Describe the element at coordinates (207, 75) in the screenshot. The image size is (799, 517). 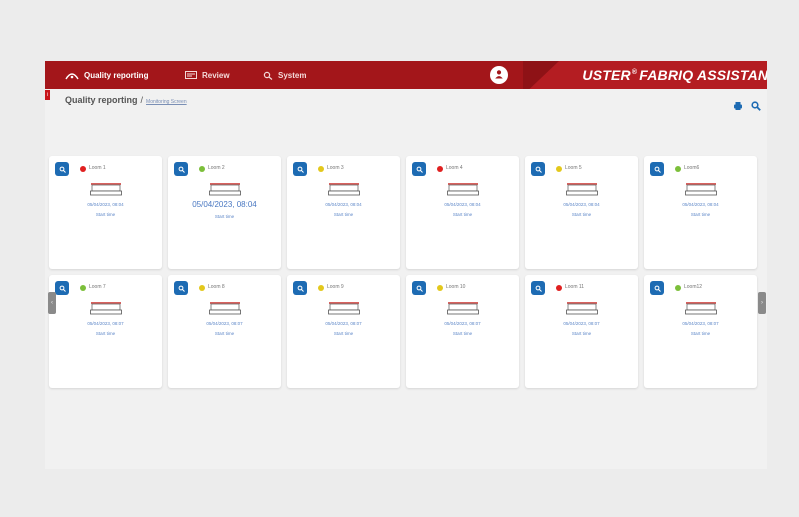
I see `nav-item-review: Review` at that location.